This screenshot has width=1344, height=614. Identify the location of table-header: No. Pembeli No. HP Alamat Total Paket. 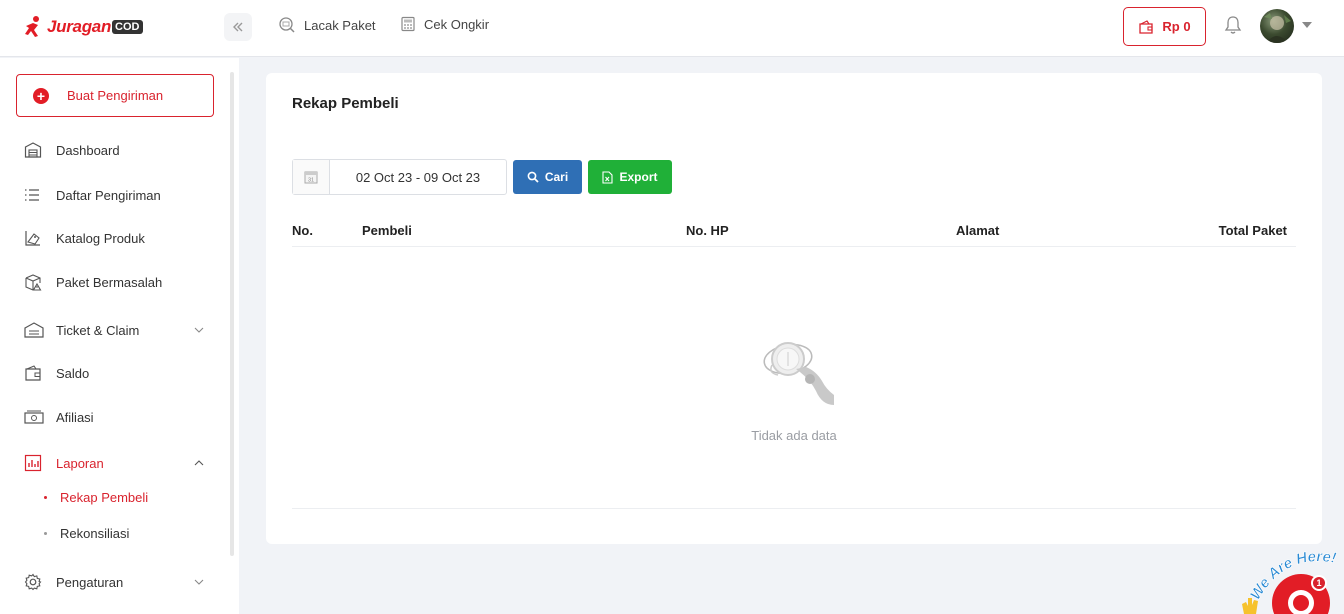
(794, 234).